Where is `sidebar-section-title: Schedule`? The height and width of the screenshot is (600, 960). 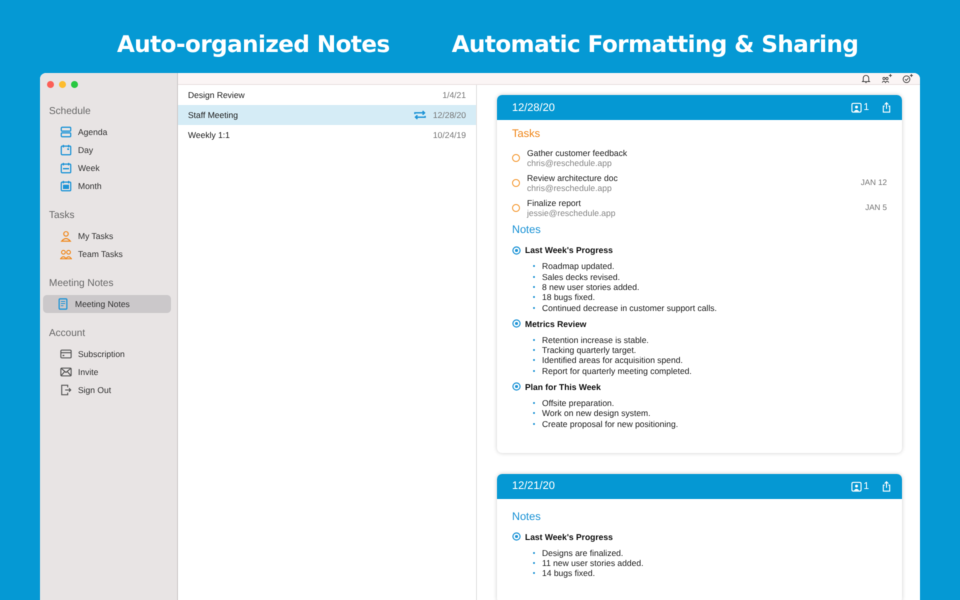
sidebar-section-title: Schedule is located at coordinates (70, 111).